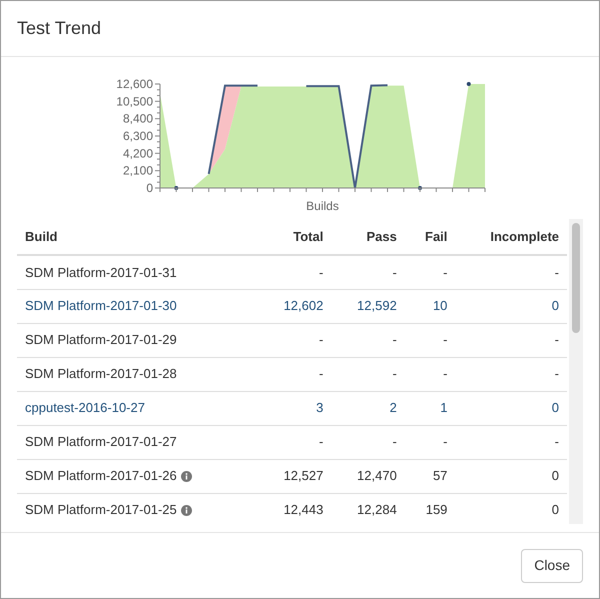 The width and height of the screenshot is (600, 599). Describe the element at coordinates (552, 565) in the screenshot. I see `close-button: Close` at that location.